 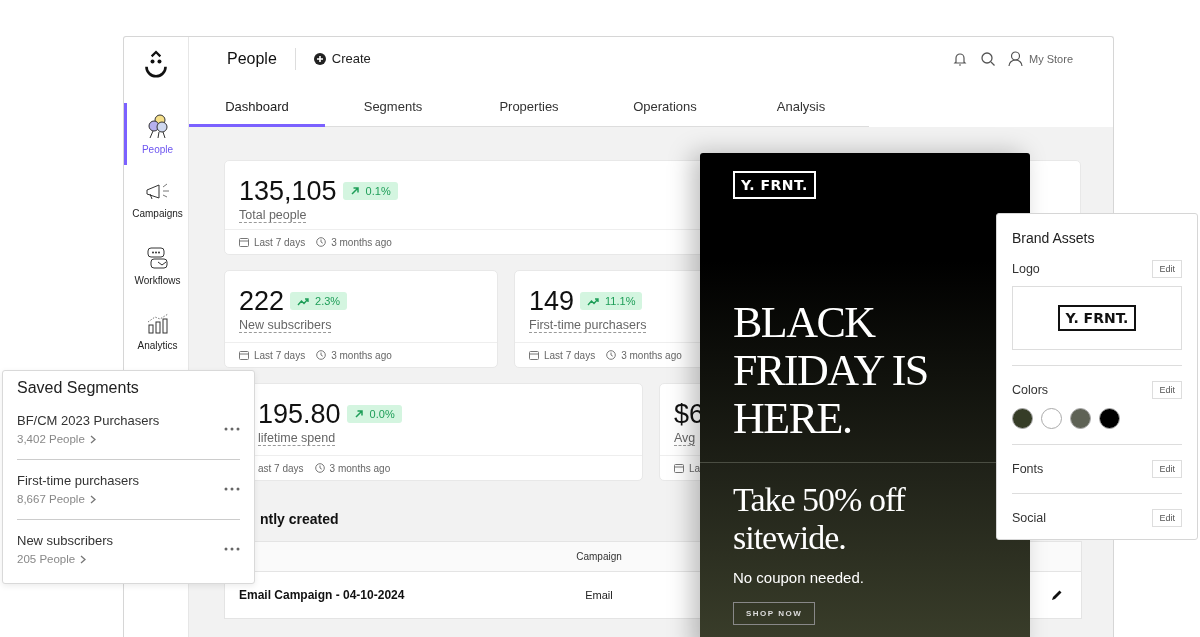 What do you see at coordinates (88, 439) in the screenshot?
I see `segment-count-link: 3,402 People` at bounding box center [88, 439].